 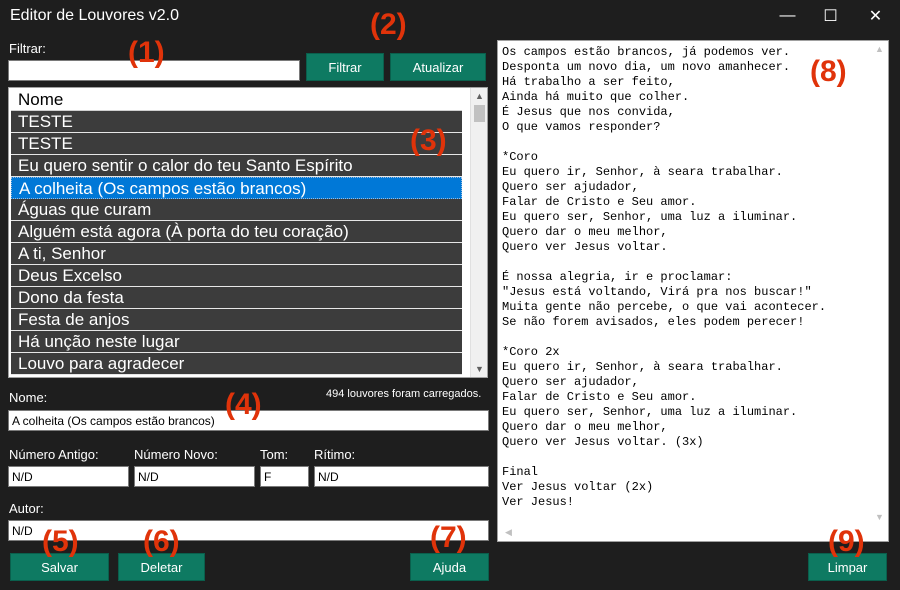 I want to click on annotation-marker-4: (4), so click(x=243, y=404).